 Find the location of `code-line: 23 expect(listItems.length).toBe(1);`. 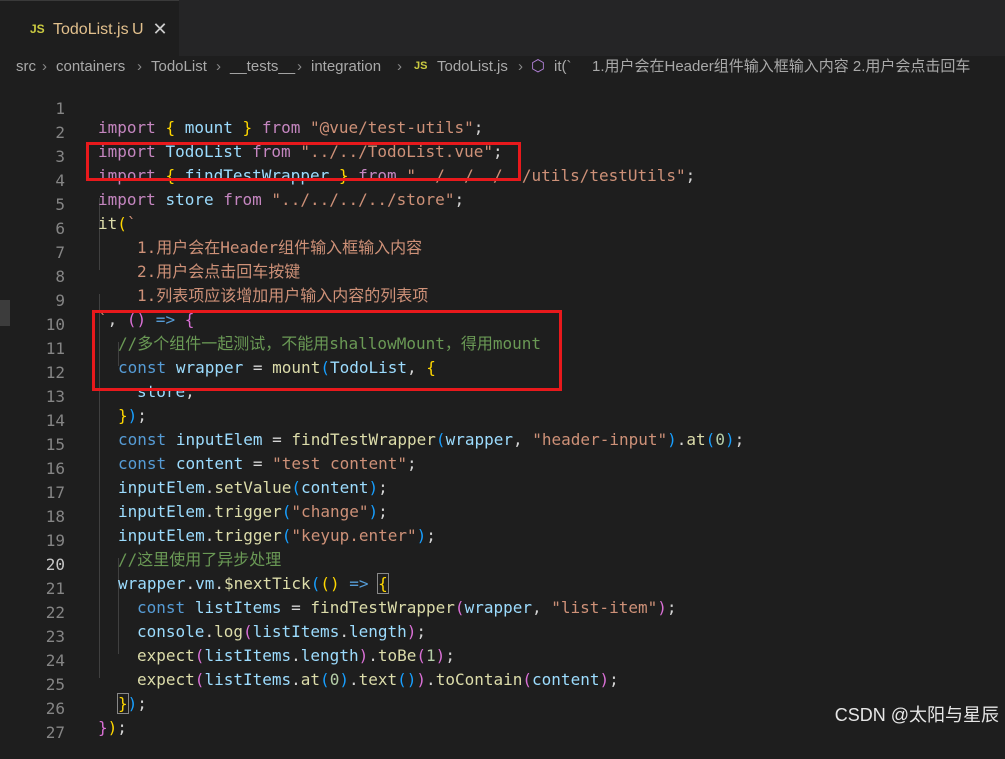

code-line: 23 expect(listItems.length).toBe(1); is located at coordinates (250, 646).